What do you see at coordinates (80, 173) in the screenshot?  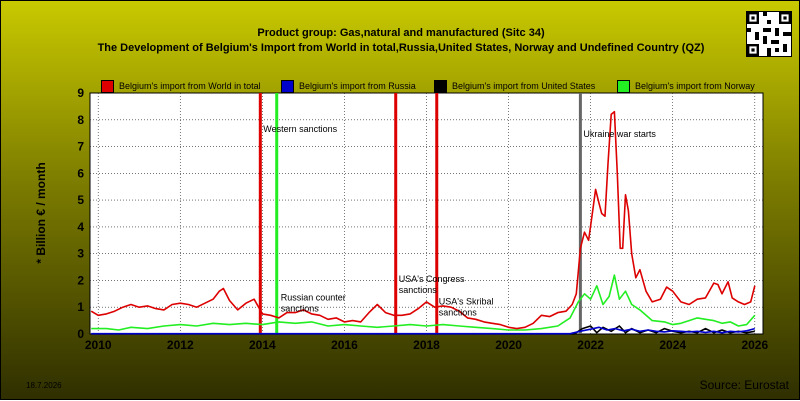 I see `y-tick-label: 6` at bounding box center [80, 173].